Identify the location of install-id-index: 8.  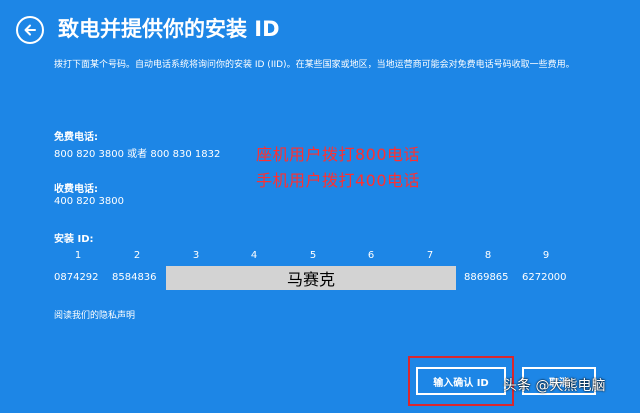
(488, 255).